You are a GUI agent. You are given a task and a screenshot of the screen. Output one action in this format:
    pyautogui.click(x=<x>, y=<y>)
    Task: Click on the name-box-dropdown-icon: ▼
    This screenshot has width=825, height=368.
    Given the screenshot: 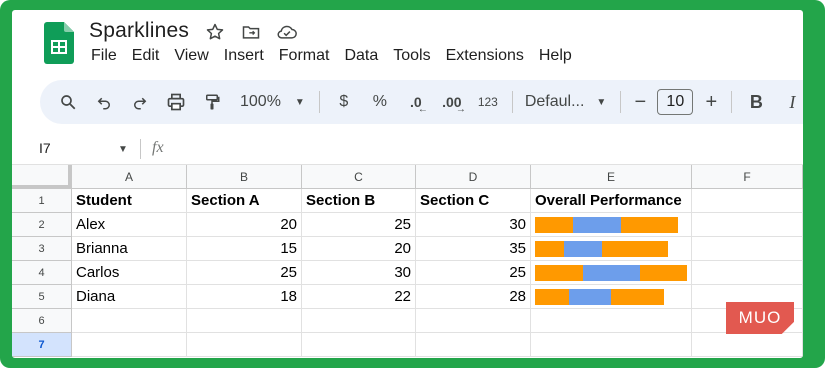 What is the action you would take?
    pyautogui.click(x=123, y=149)
    